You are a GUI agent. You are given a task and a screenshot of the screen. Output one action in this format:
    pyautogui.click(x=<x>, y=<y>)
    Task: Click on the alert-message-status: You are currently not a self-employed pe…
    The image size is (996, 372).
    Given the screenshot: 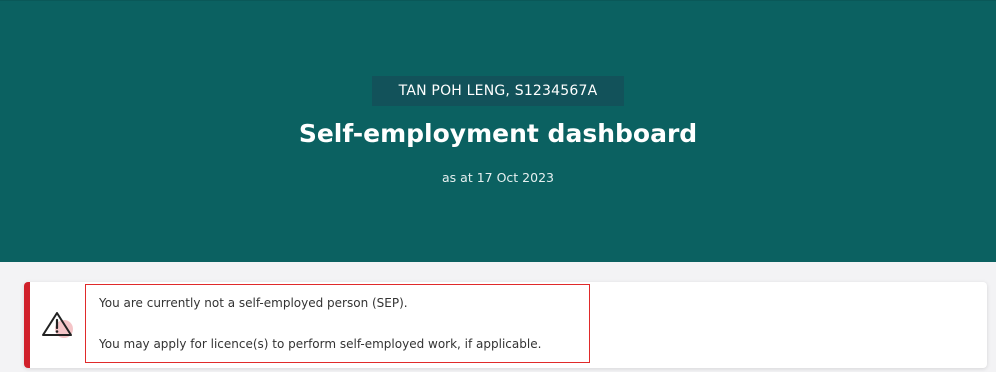 What is the action you would take?
    pyautogui.click(x=253, y=303)
    